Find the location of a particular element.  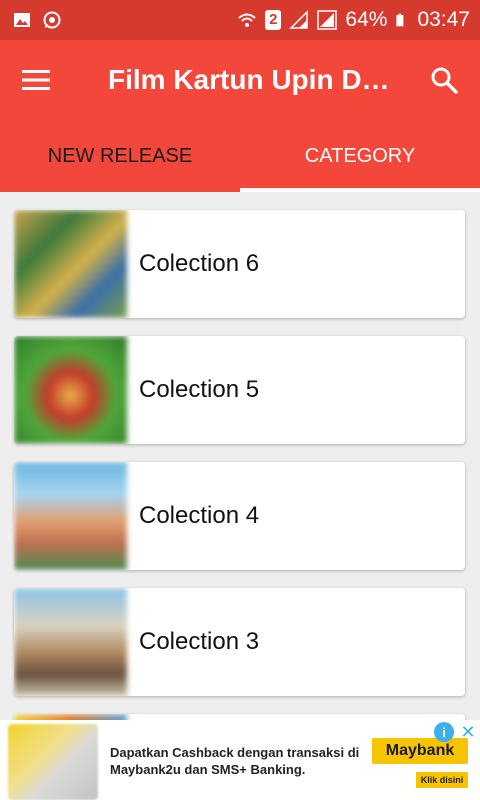

ad-cta-button: Klik disini is located at coordinates (442, 780).